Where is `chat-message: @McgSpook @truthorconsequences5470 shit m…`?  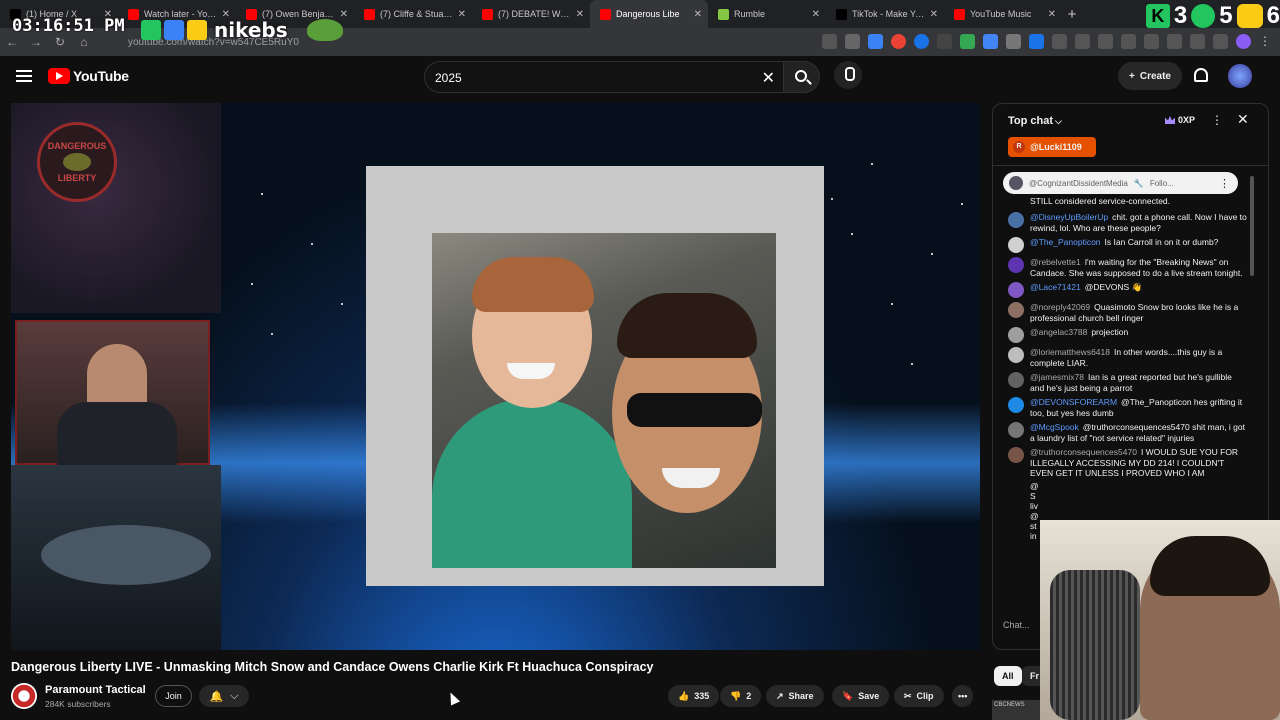 chat-message: @McgSpook @truthorconsequences5470 shit m… is located at coordinates (1123, 432).